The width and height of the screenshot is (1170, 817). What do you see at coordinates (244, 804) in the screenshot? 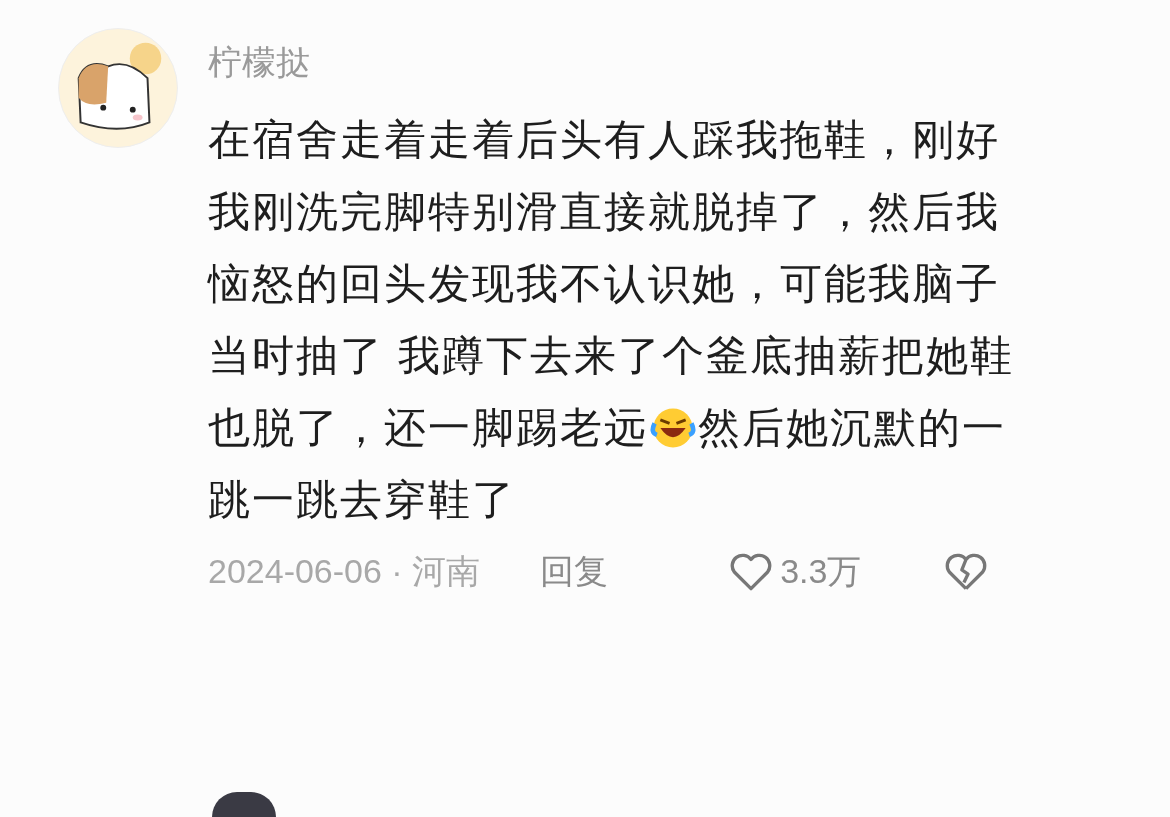
I see `avatar` at bounding box center [244, 804].